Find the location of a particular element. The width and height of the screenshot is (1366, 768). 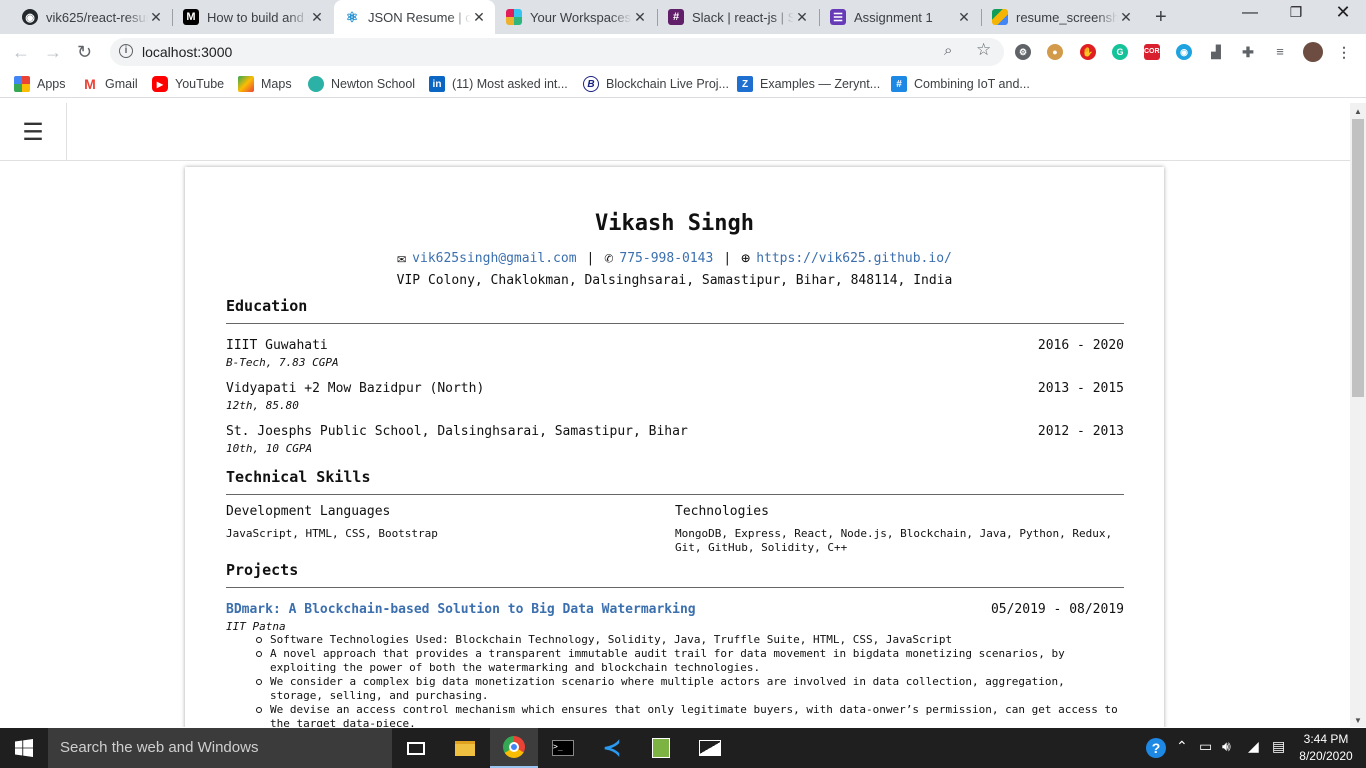

volume-icon: 🔊︎ is located at coordinates (1226, 746).